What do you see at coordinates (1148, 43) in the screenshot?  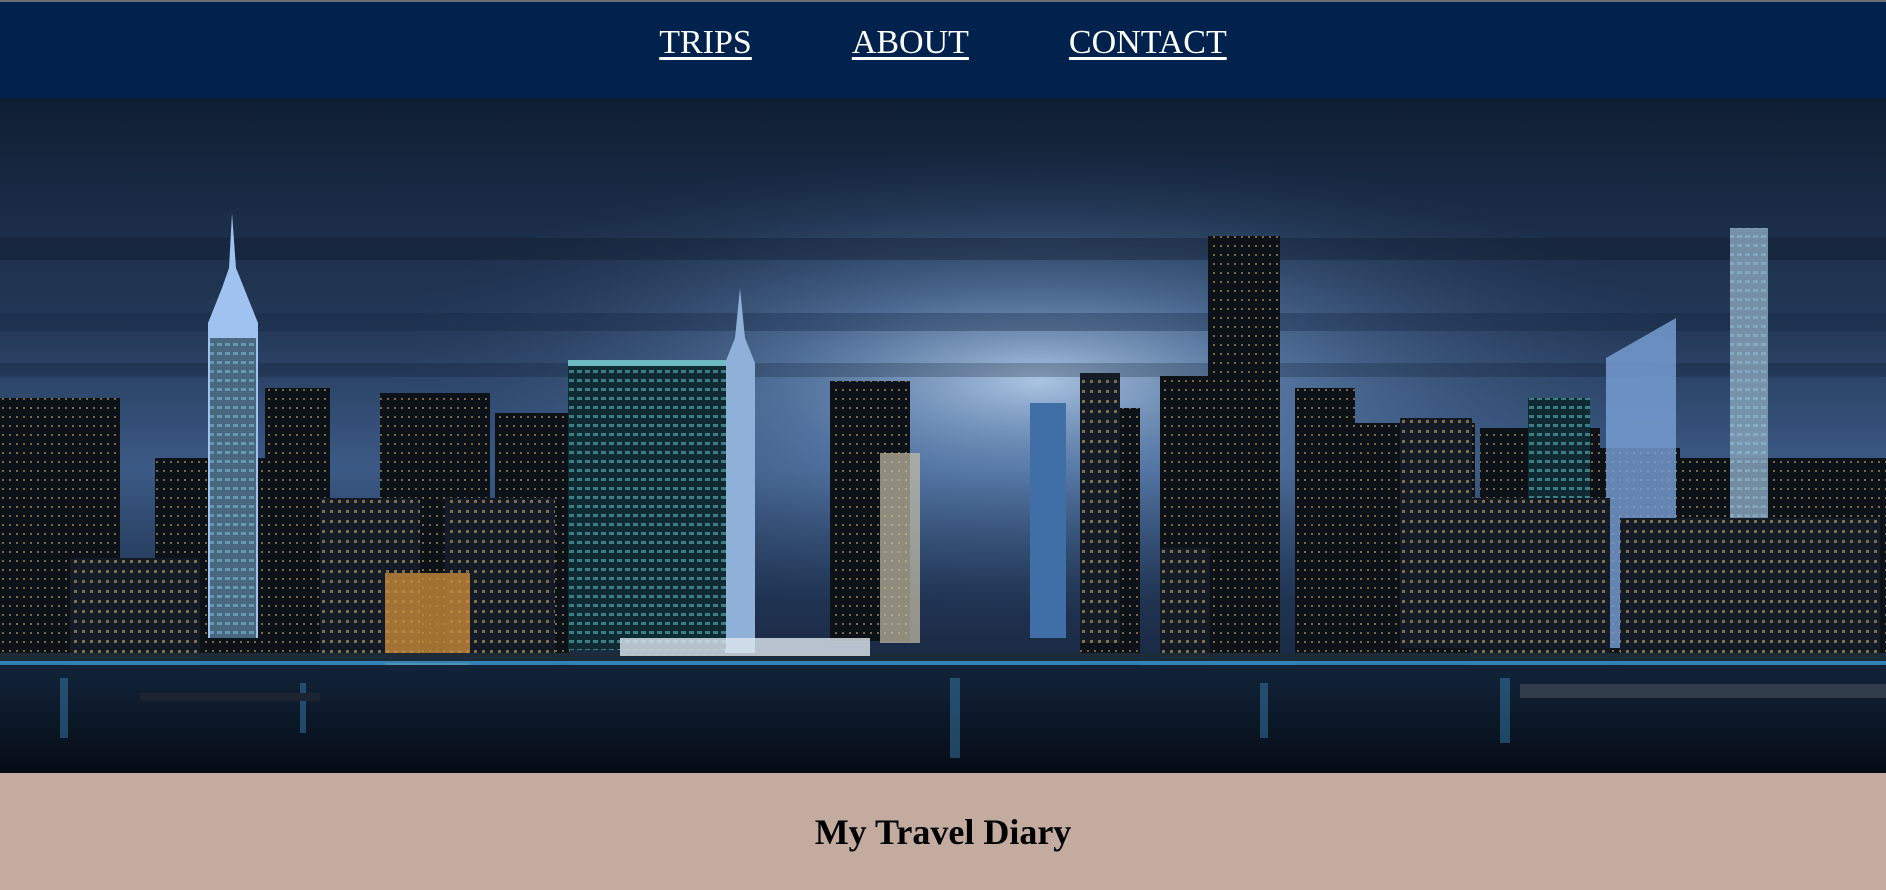 I see `nav-link-contact: CONTACT` at bounding box center [1148, 43].